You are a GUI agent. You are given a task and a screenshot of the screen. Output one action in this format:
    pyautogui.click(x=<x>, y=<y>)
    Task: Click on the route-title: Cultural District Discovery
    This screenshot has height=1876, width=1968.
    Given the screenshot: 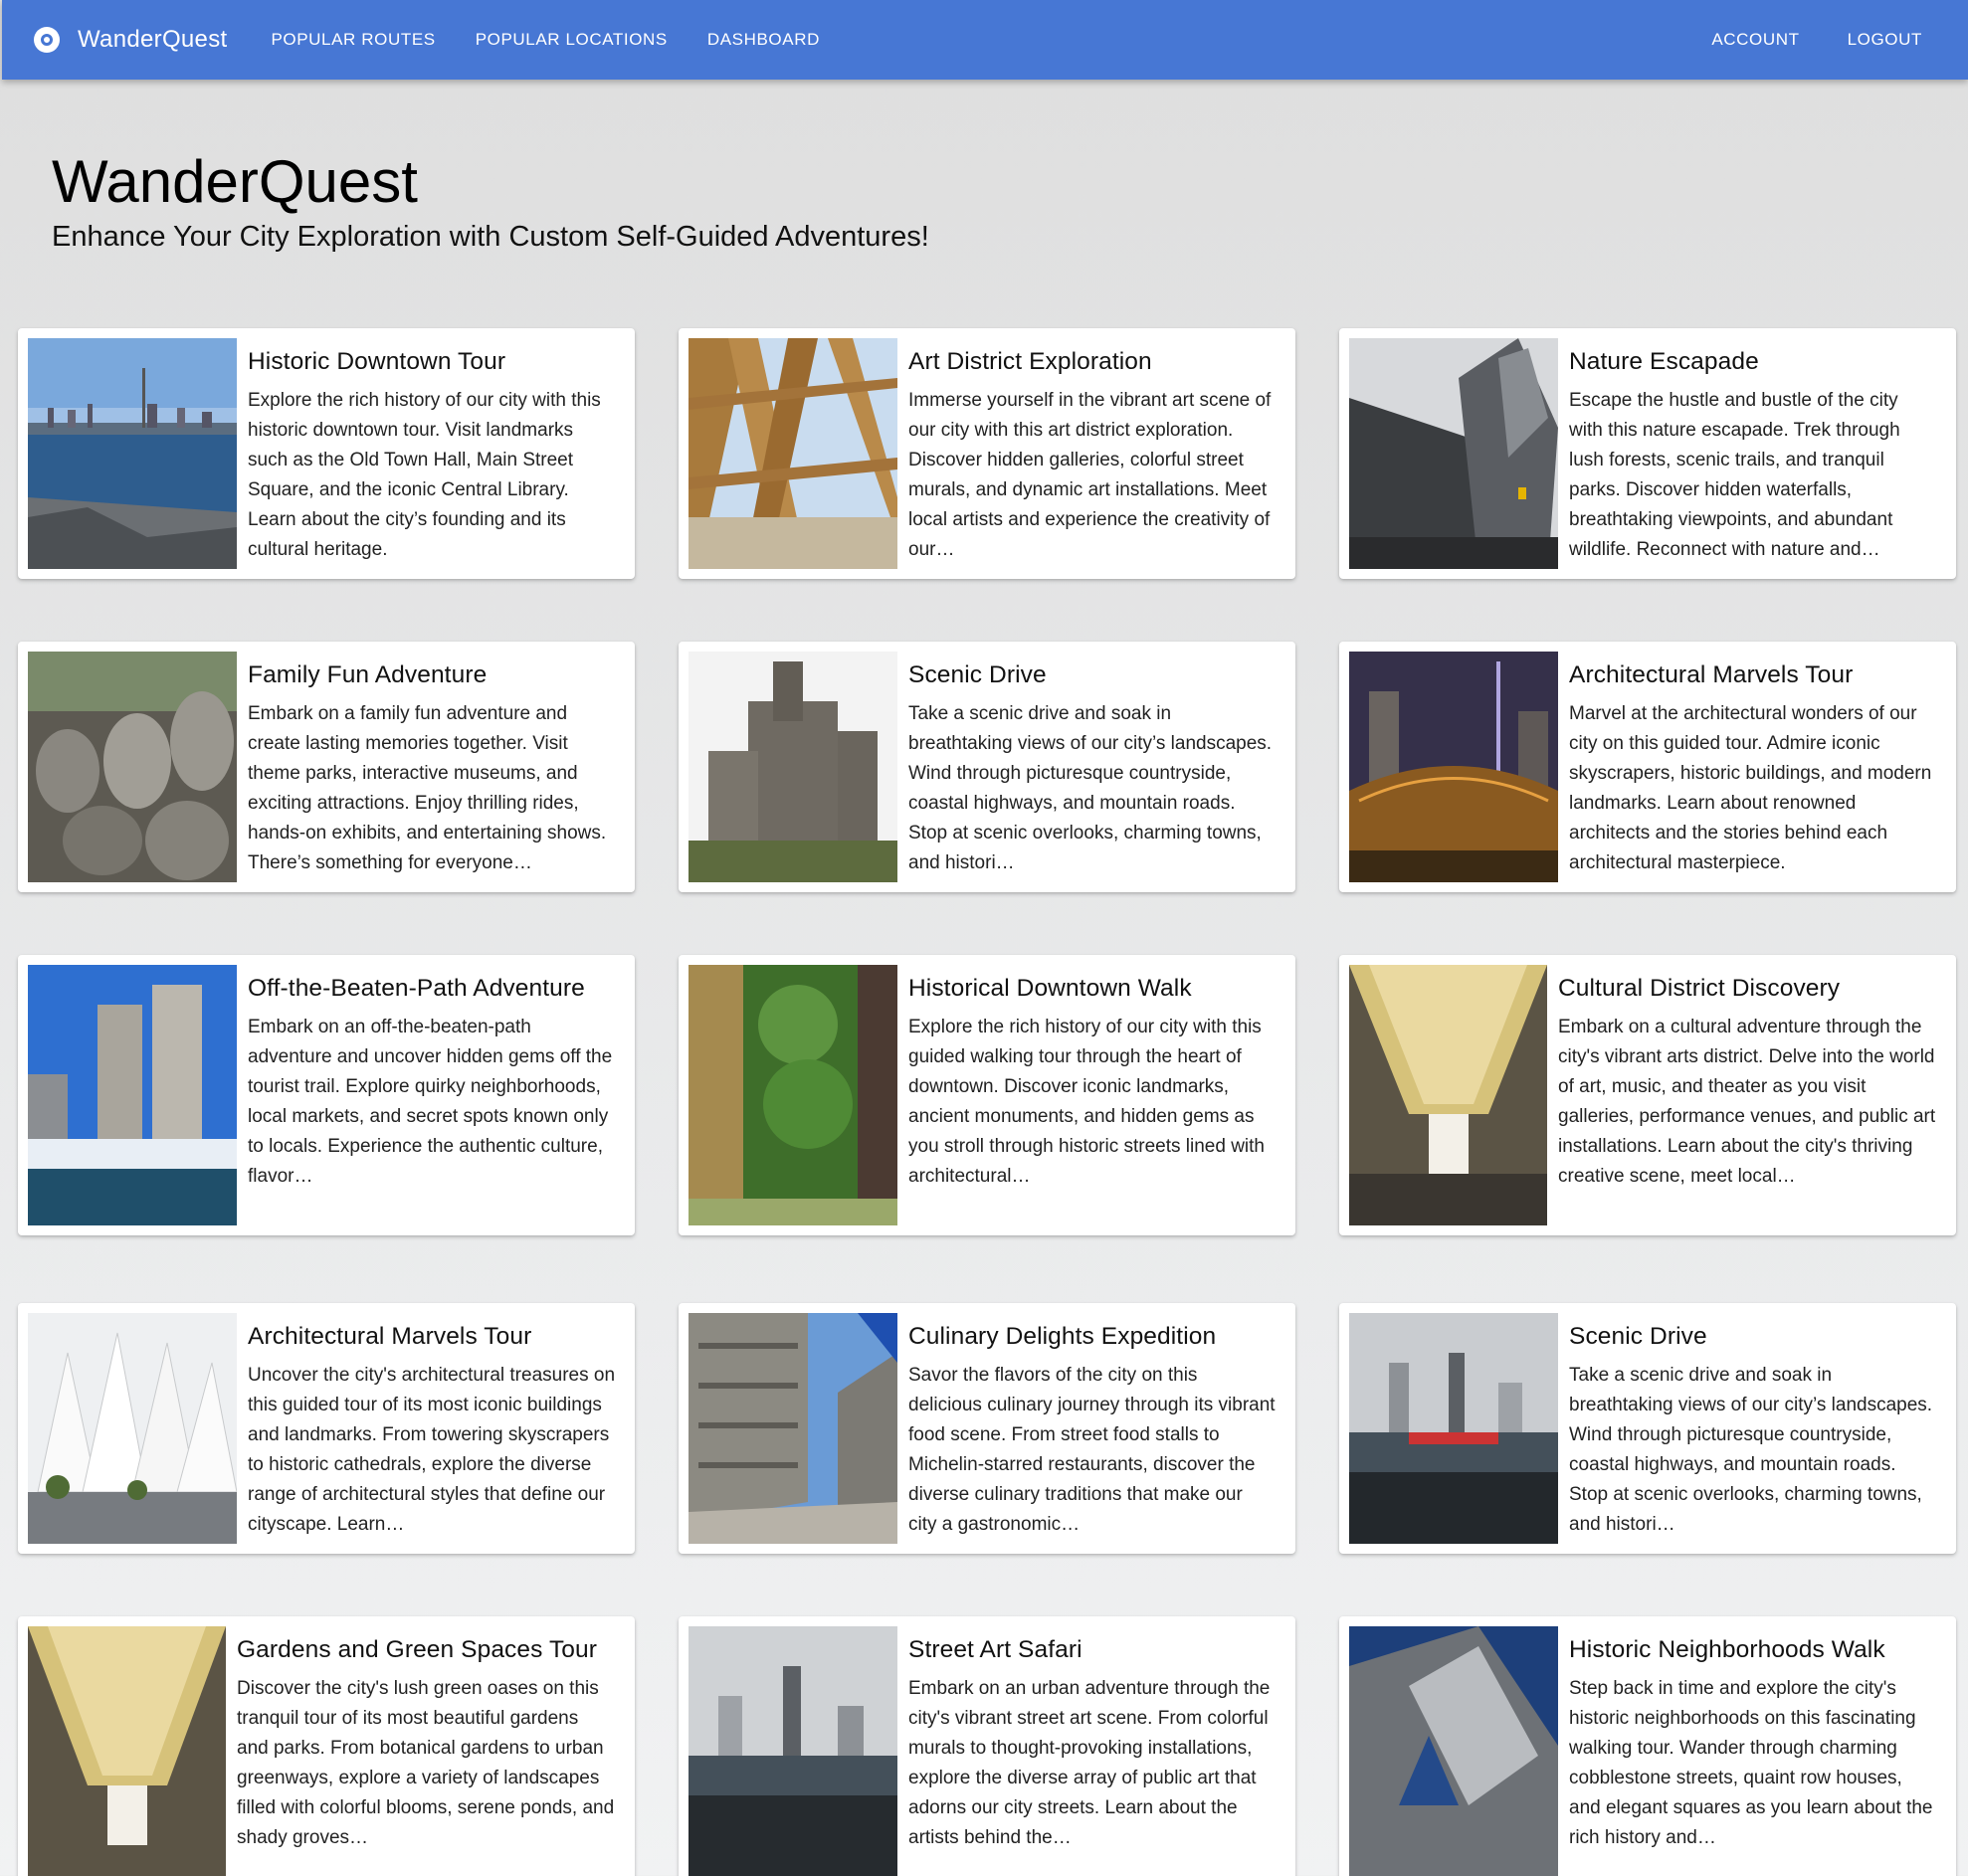 What is the action you would take?
    pyautogui.click(x=1747, y=989)
    